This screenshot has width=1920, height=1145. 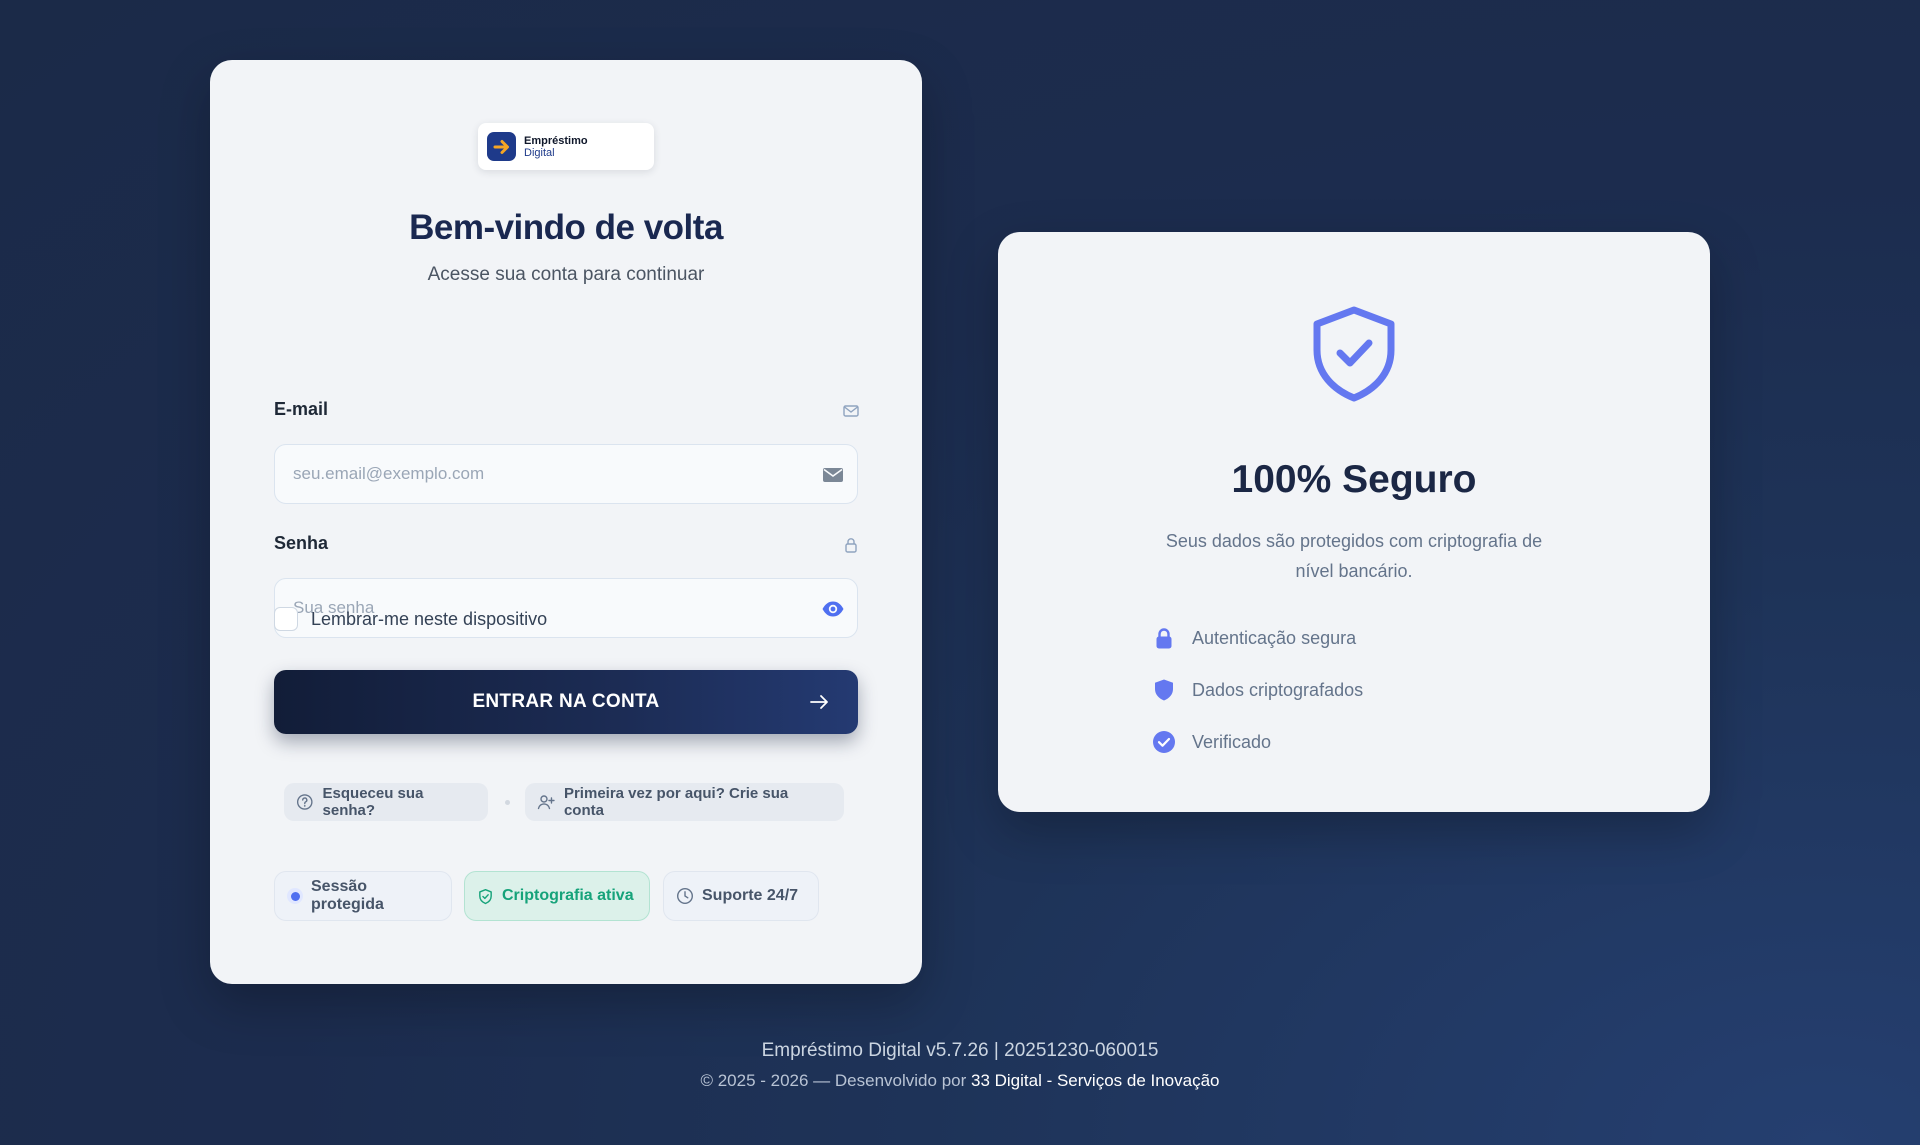 I want to click on signup-link: Primeira vez por aqui? Crie sua conta, so click(x=684, y=802).